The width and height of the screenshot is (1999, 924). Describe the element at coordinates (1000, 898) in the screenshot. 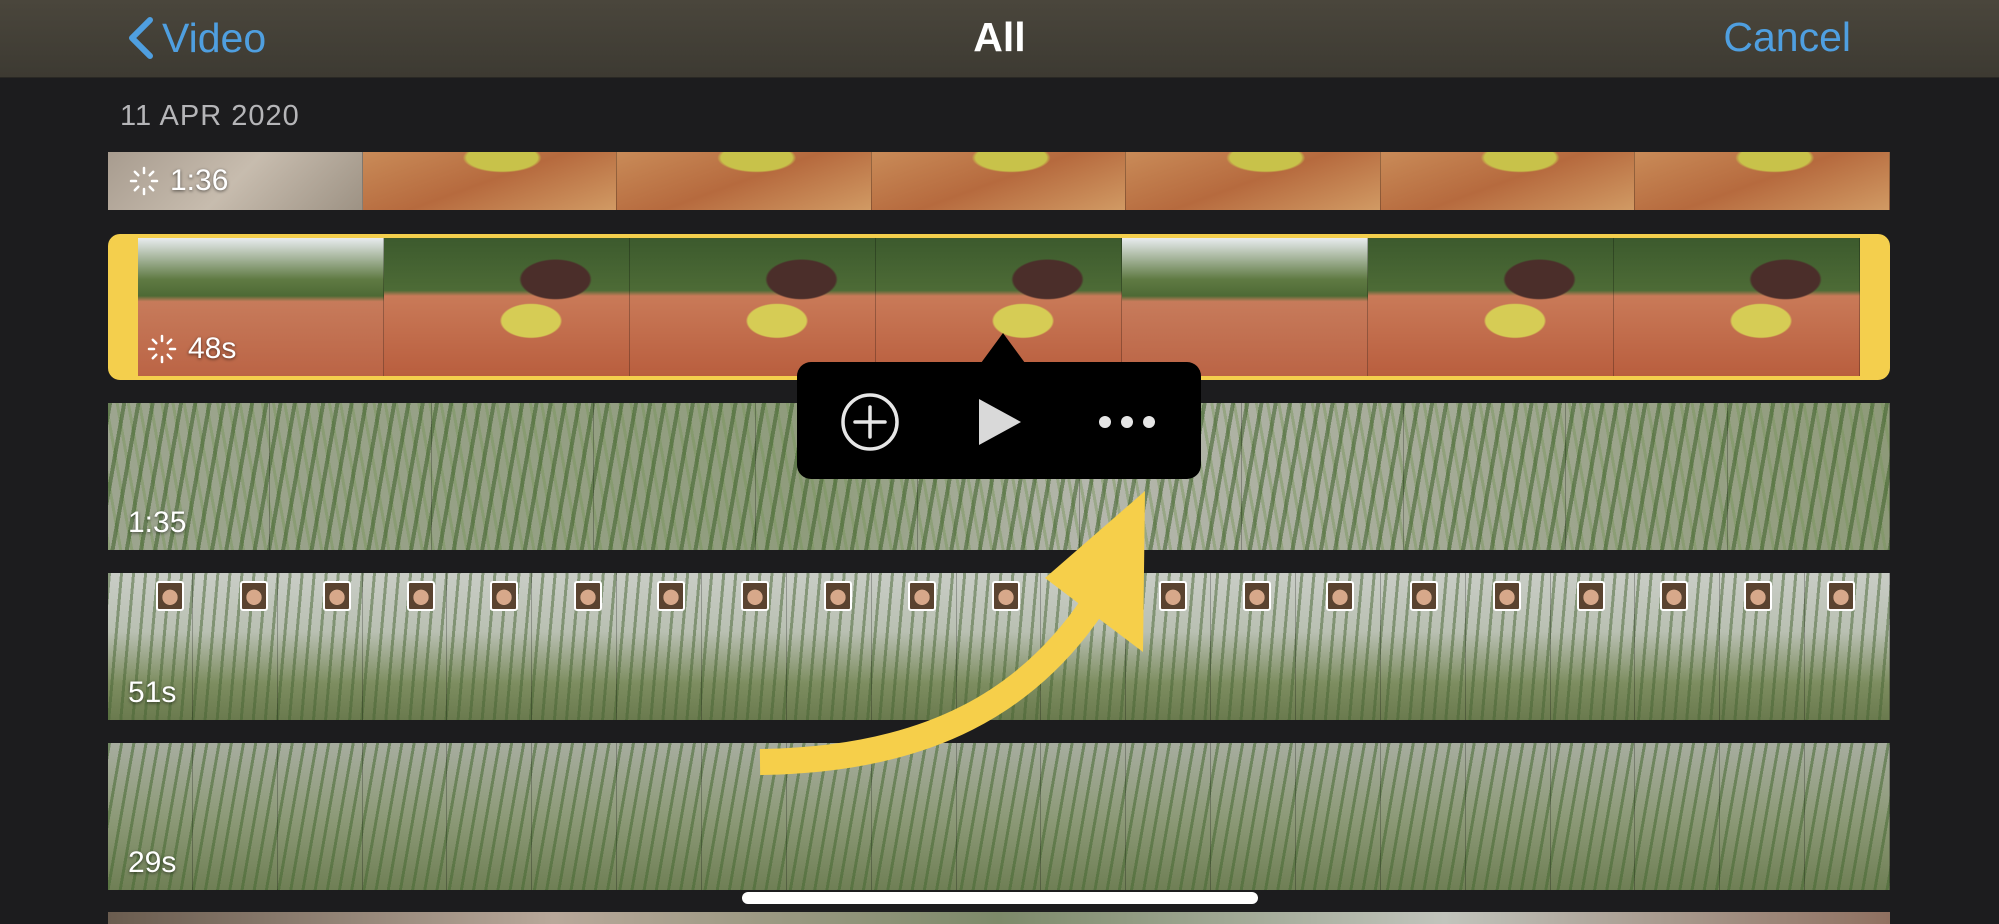

I see `home-indicator` at that location.